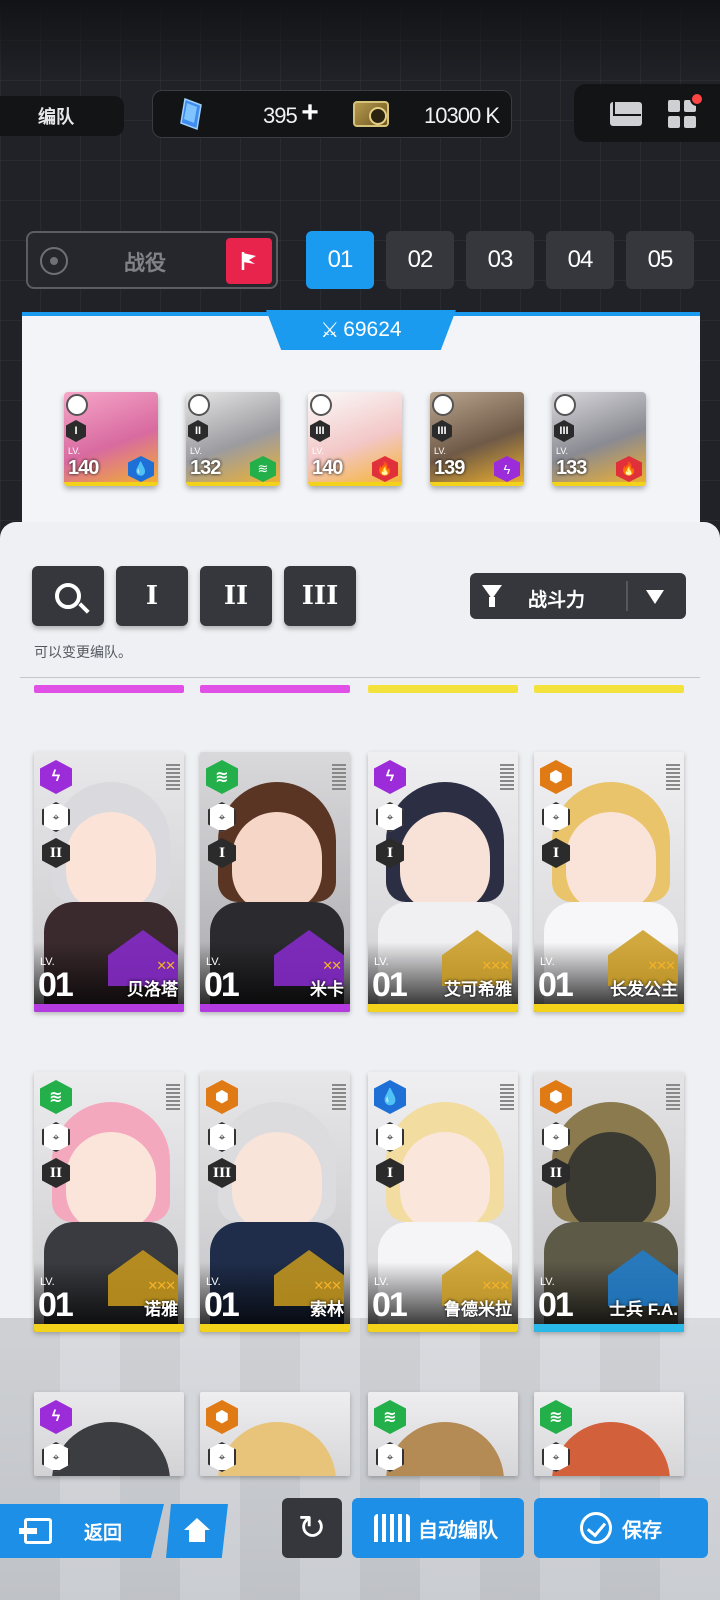 Image resolution: width=720 pixels, height=1600 pixels. What do you see at coordinates (111, 439) in the screenshot?
I see `squad-slot-1: I LV. 140 💧` at bounding box center [111, 439].